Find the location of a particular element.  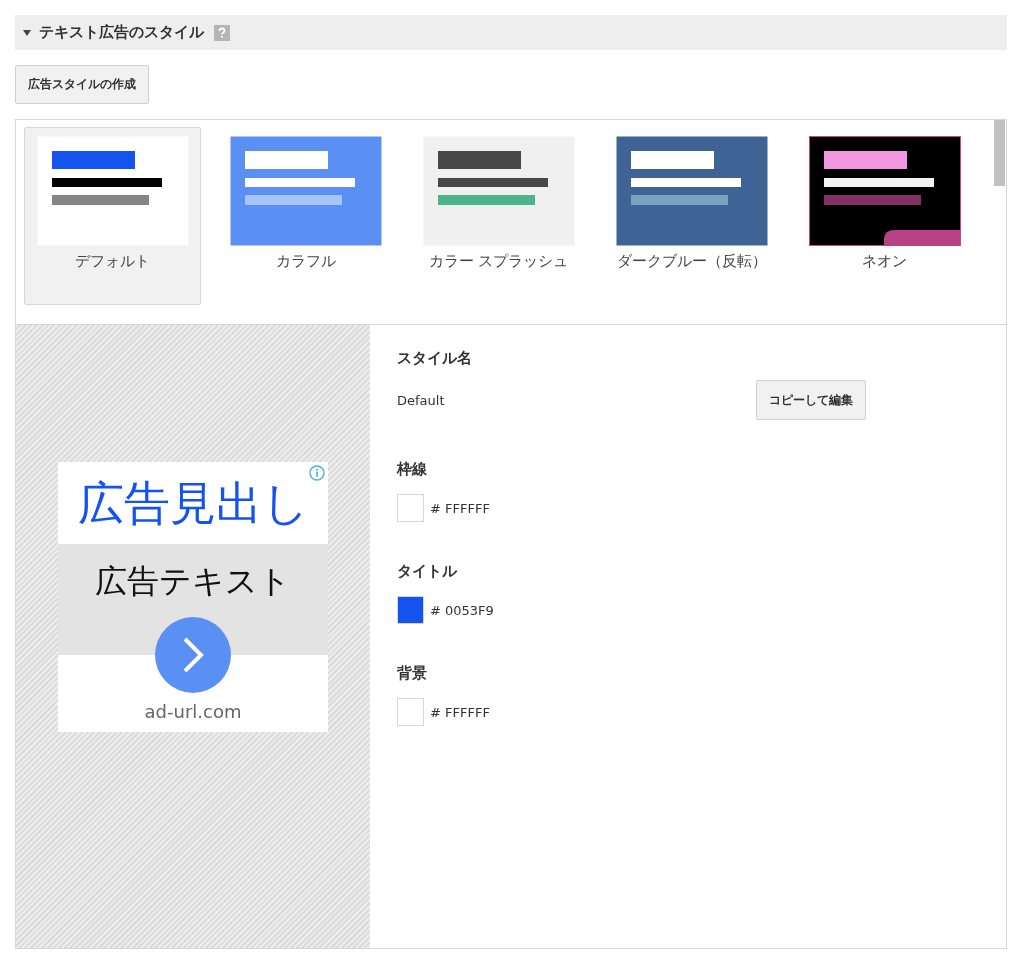

arrow-button-icon is located at coordinates (193, 654).